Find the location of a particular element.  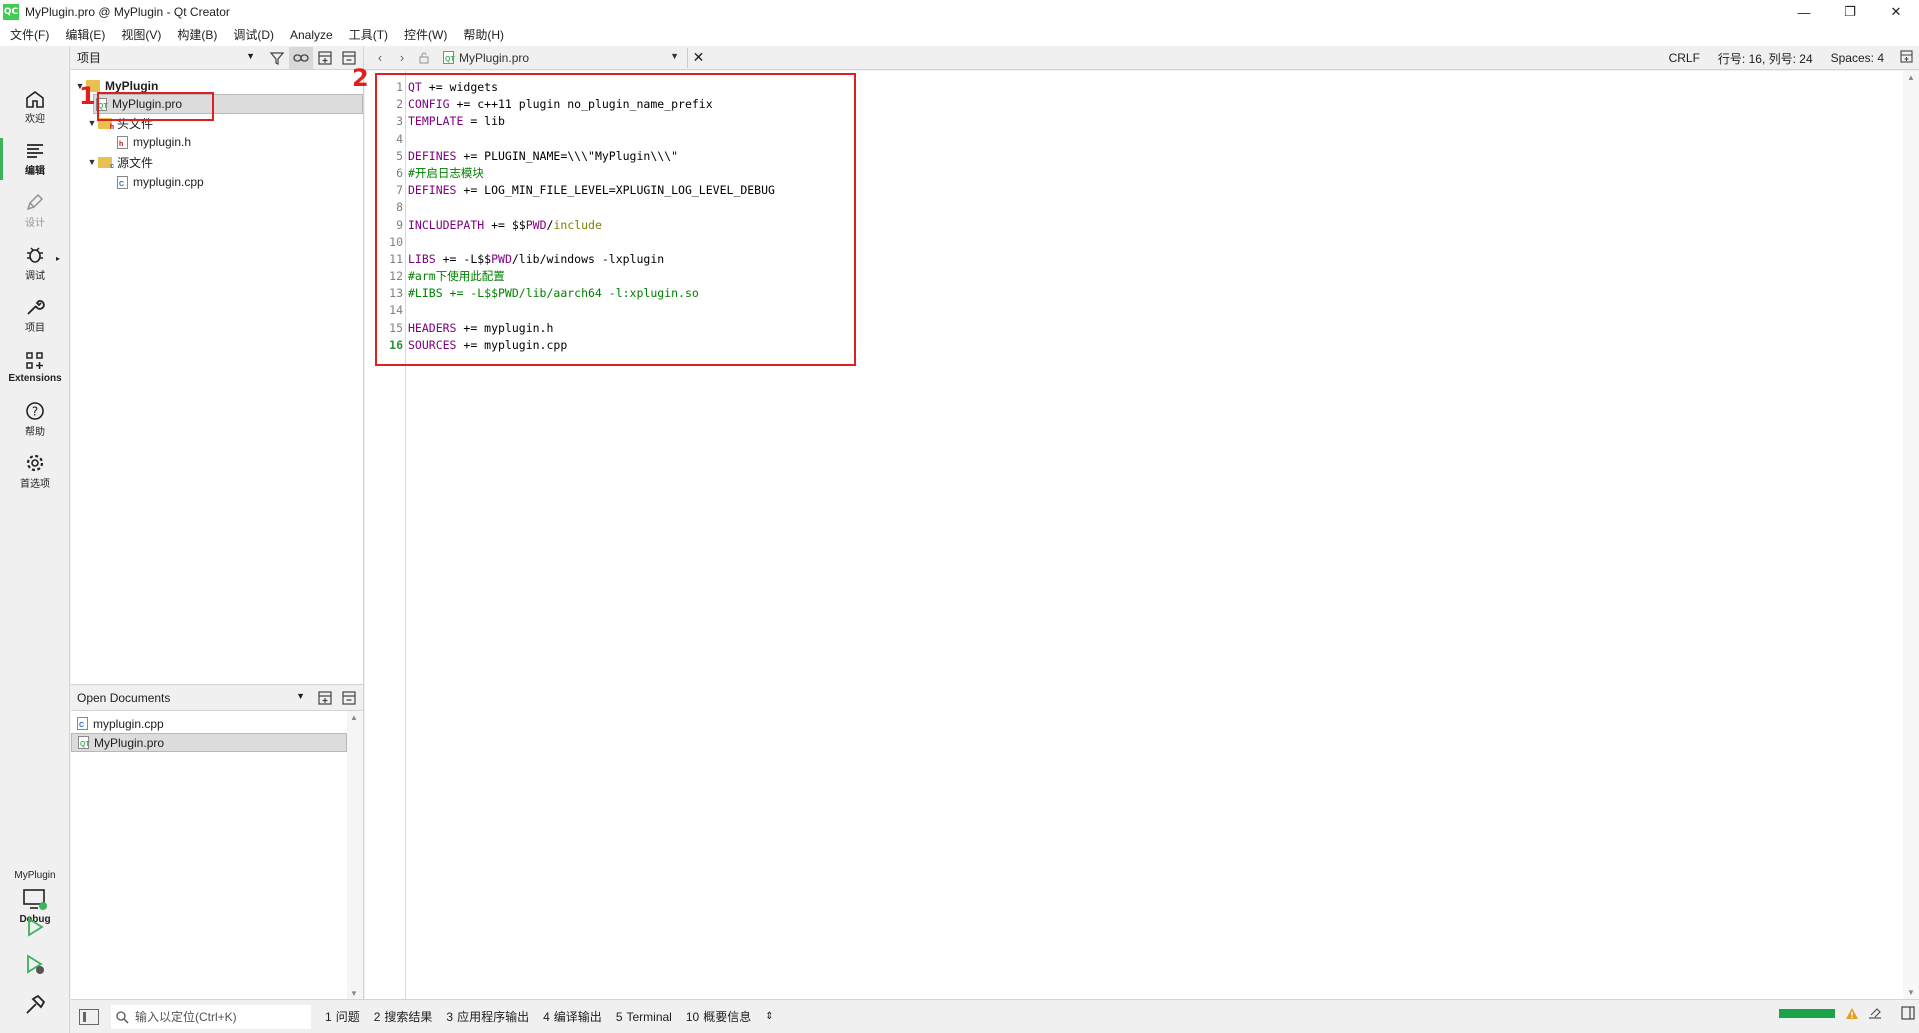

hammer-icon is located at coordinates (36, 1004).